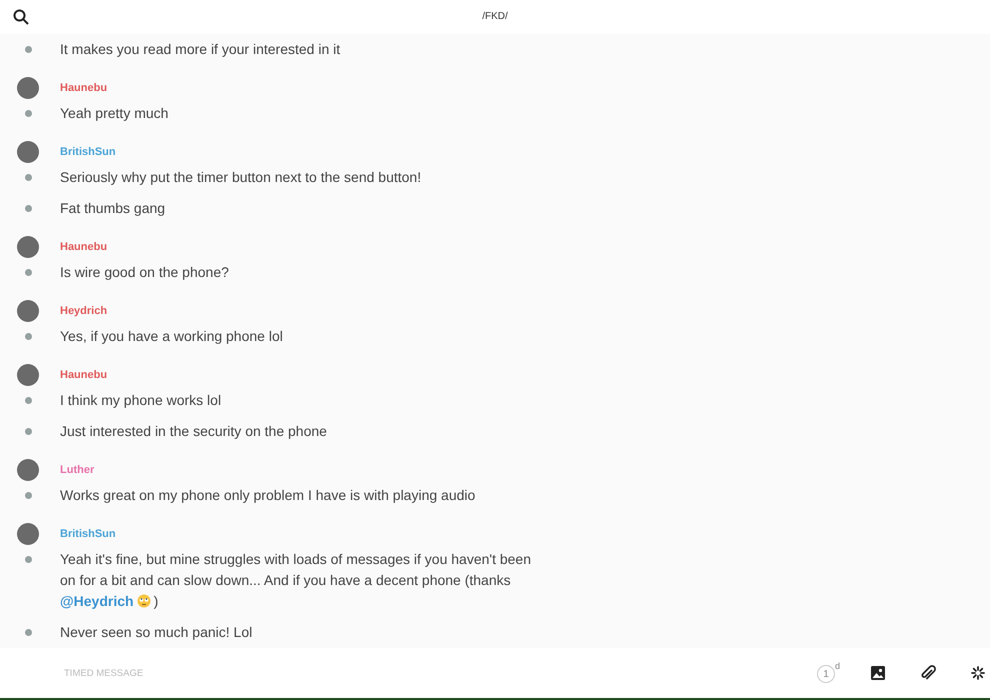  Describe the element at coordinates (141, 400) in the screenshot. I see `message-text: I think my phone works lol` at that location.